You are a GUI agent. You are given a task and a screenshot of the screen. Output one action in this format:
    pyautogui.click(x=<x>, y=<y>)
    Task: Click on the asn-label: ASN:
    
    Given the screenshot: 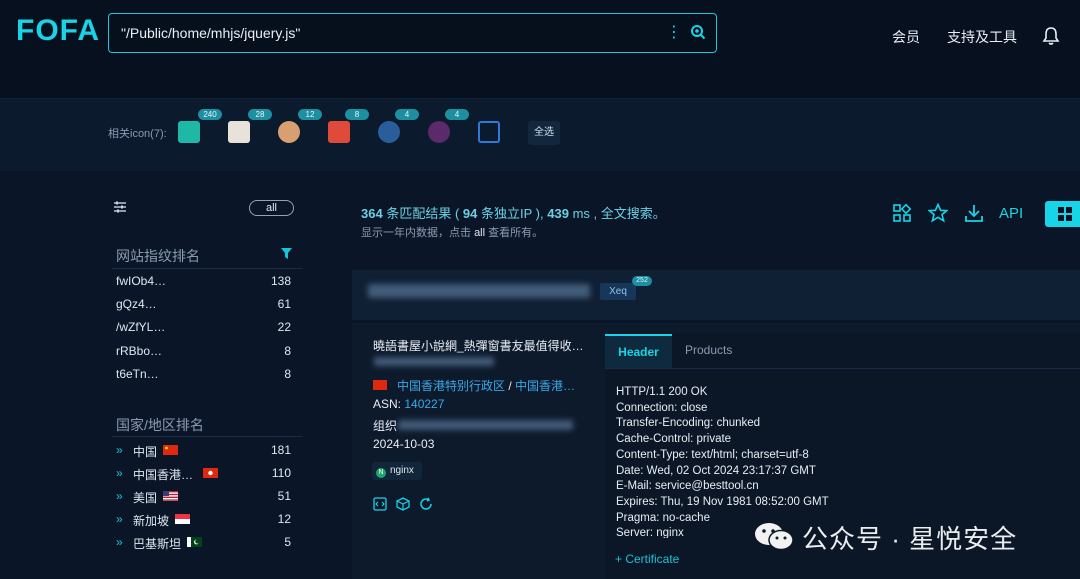 What is the action you would take?
    pyautogui.click(x=387, y=404)
    